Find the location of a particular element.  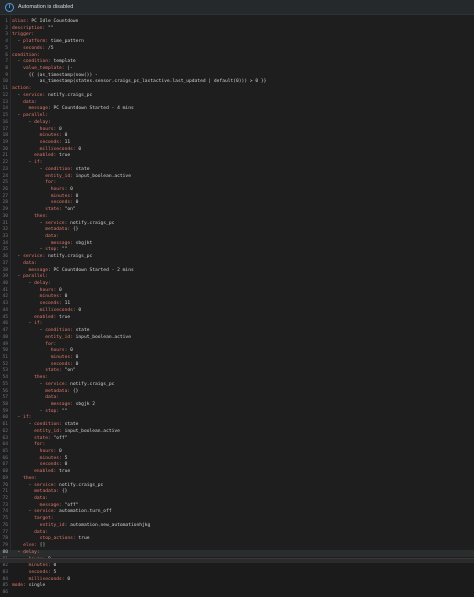

code-line: 36 - service: notify.craigs_pc is located at coordinates (237, 257).